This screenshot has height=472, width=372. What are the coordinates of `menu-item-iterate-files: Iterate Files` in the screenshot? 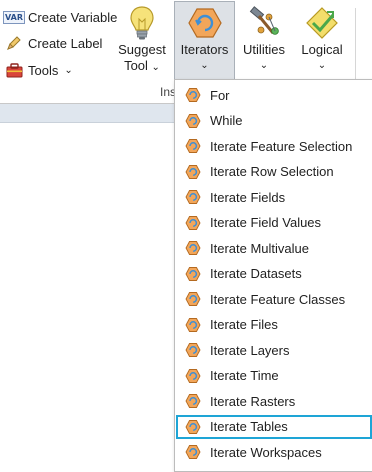 It's located at (274, 325).